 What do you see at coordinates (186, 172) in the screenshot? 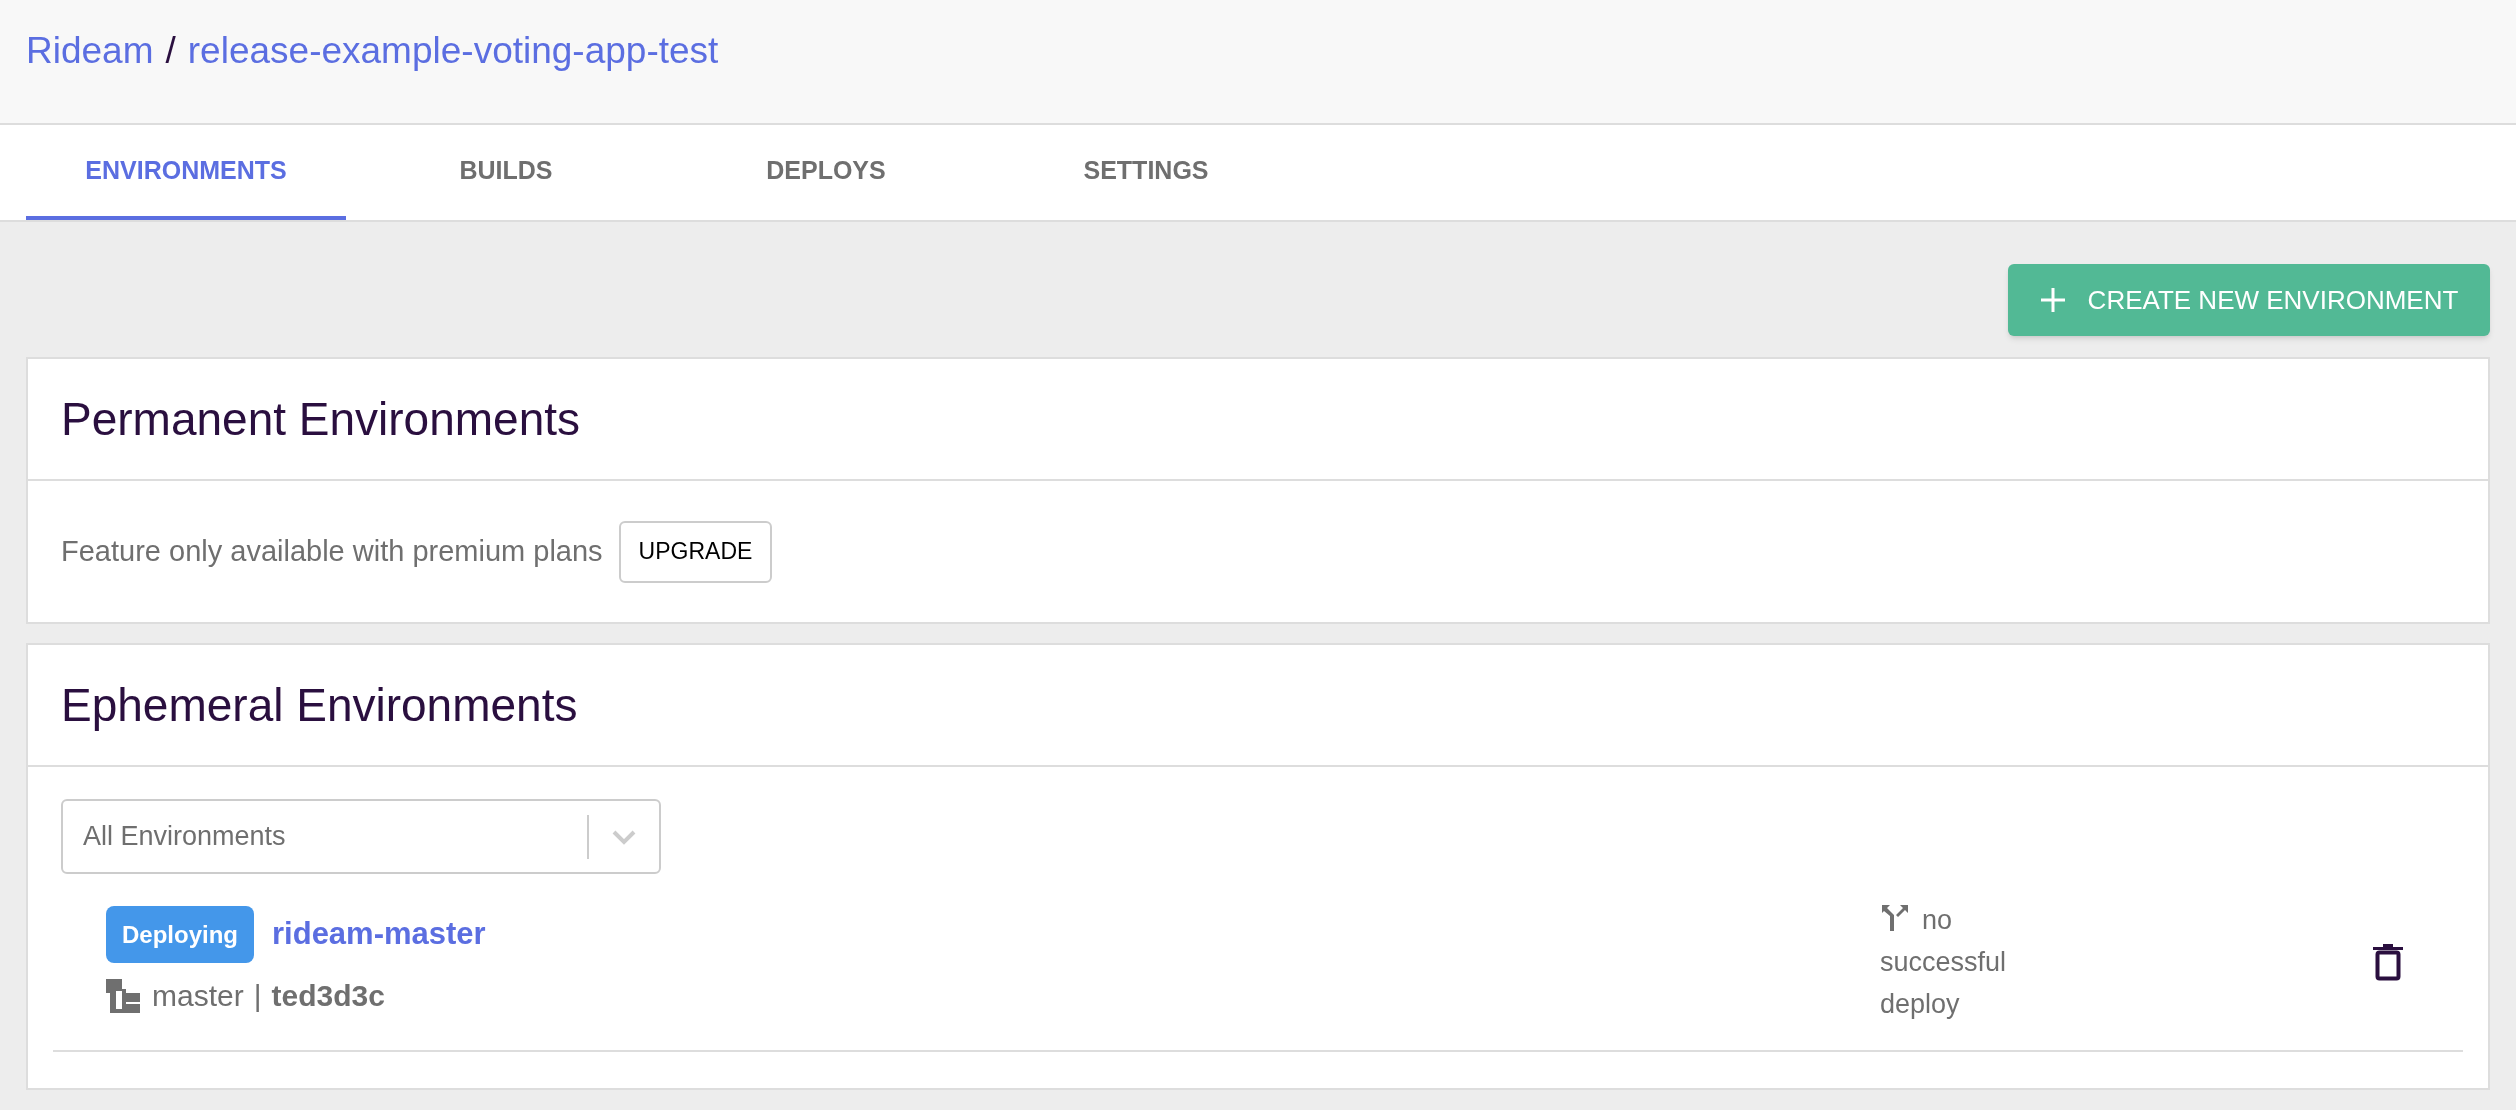
I see `tab: ENVIRONMENTS` at bounding box center [186, 172].